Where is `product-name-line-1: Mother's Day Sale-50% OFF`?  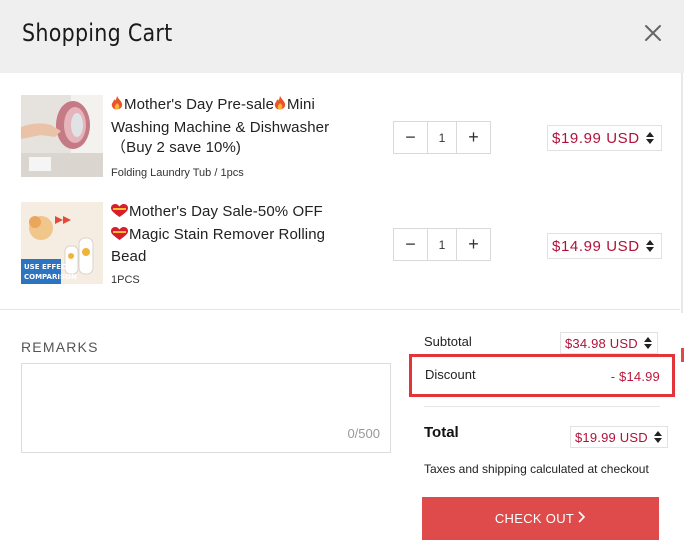
product-name-line-1: Mother's Day Sale-50% OFF is located at coordinates (226, 211).